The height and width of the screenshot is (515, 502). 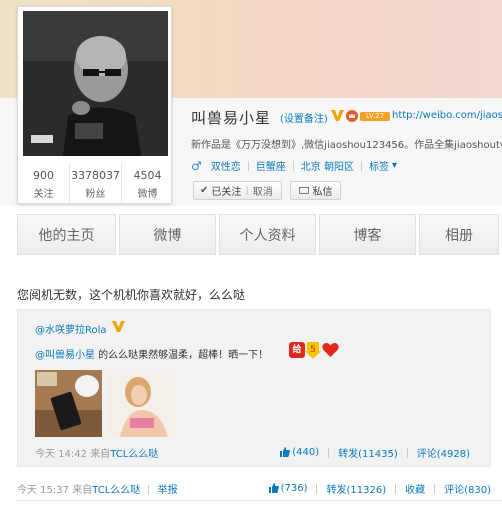 What do you see at coordinates (443, 452) in the screenshot?
I see `repost-comment-button: 评论(4928)` at bounding box center [443, 452].